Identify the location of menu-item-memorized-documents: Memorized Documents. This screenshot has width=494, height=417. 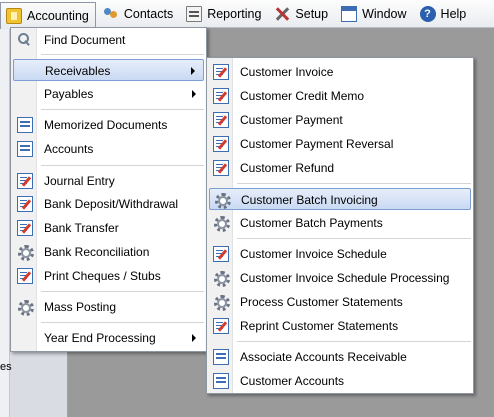
(108, 125).